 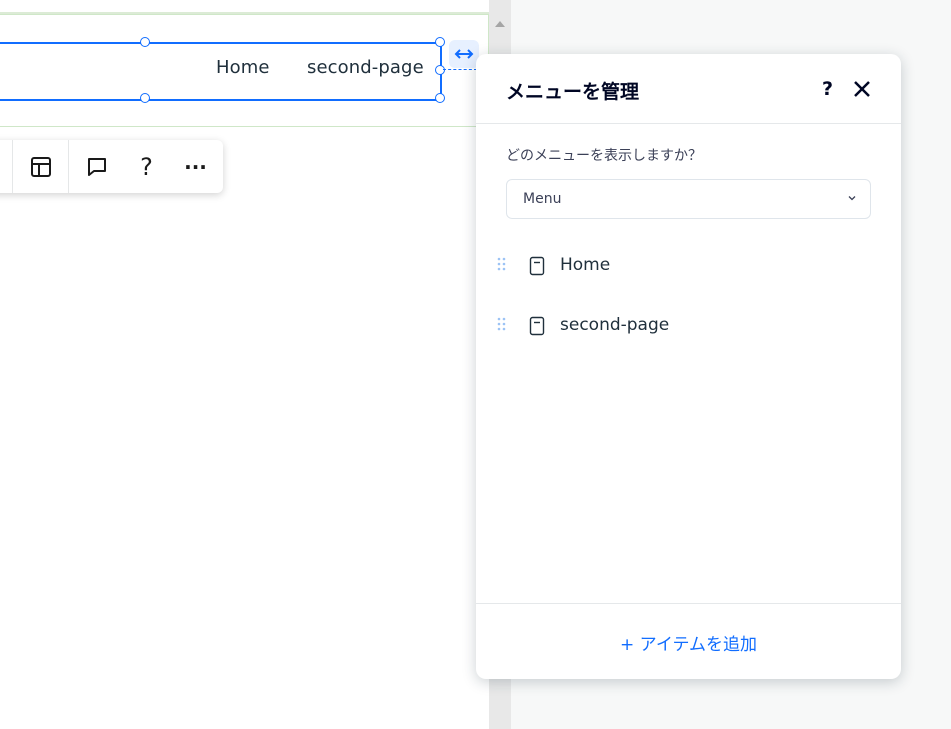 What do you see at coordinates (146, 166) in the screenshot?
I see `help-button: ?` at bounding box center [146, 166].